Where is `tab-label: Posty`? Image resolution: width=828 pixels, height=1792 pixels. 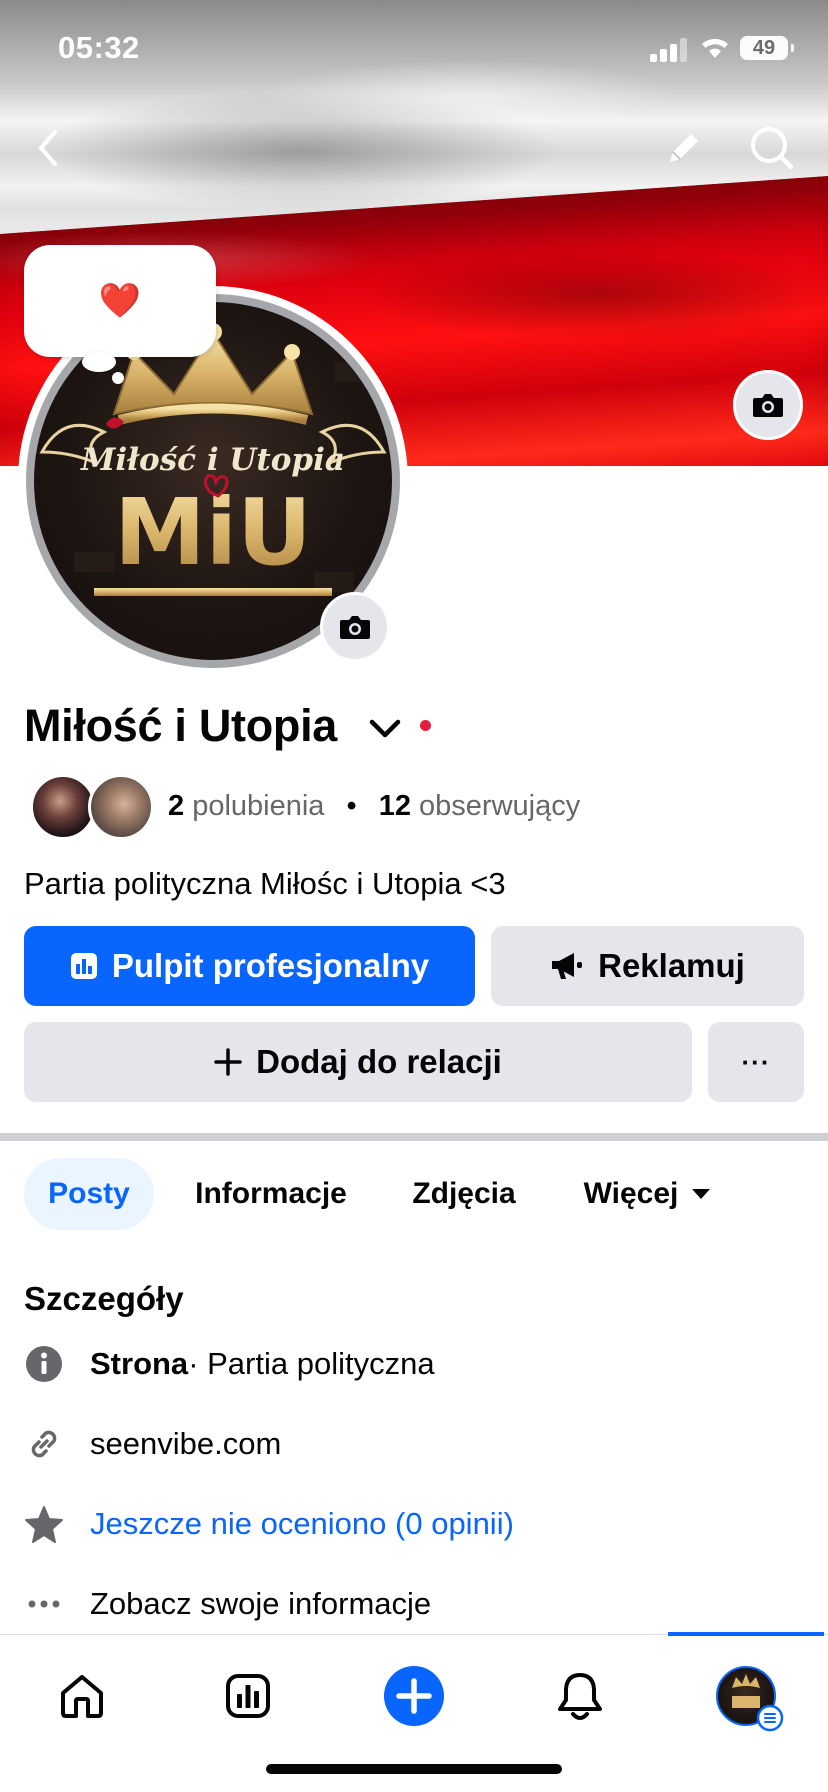 tab-label: Posty is located at coordinates (89, 1193).